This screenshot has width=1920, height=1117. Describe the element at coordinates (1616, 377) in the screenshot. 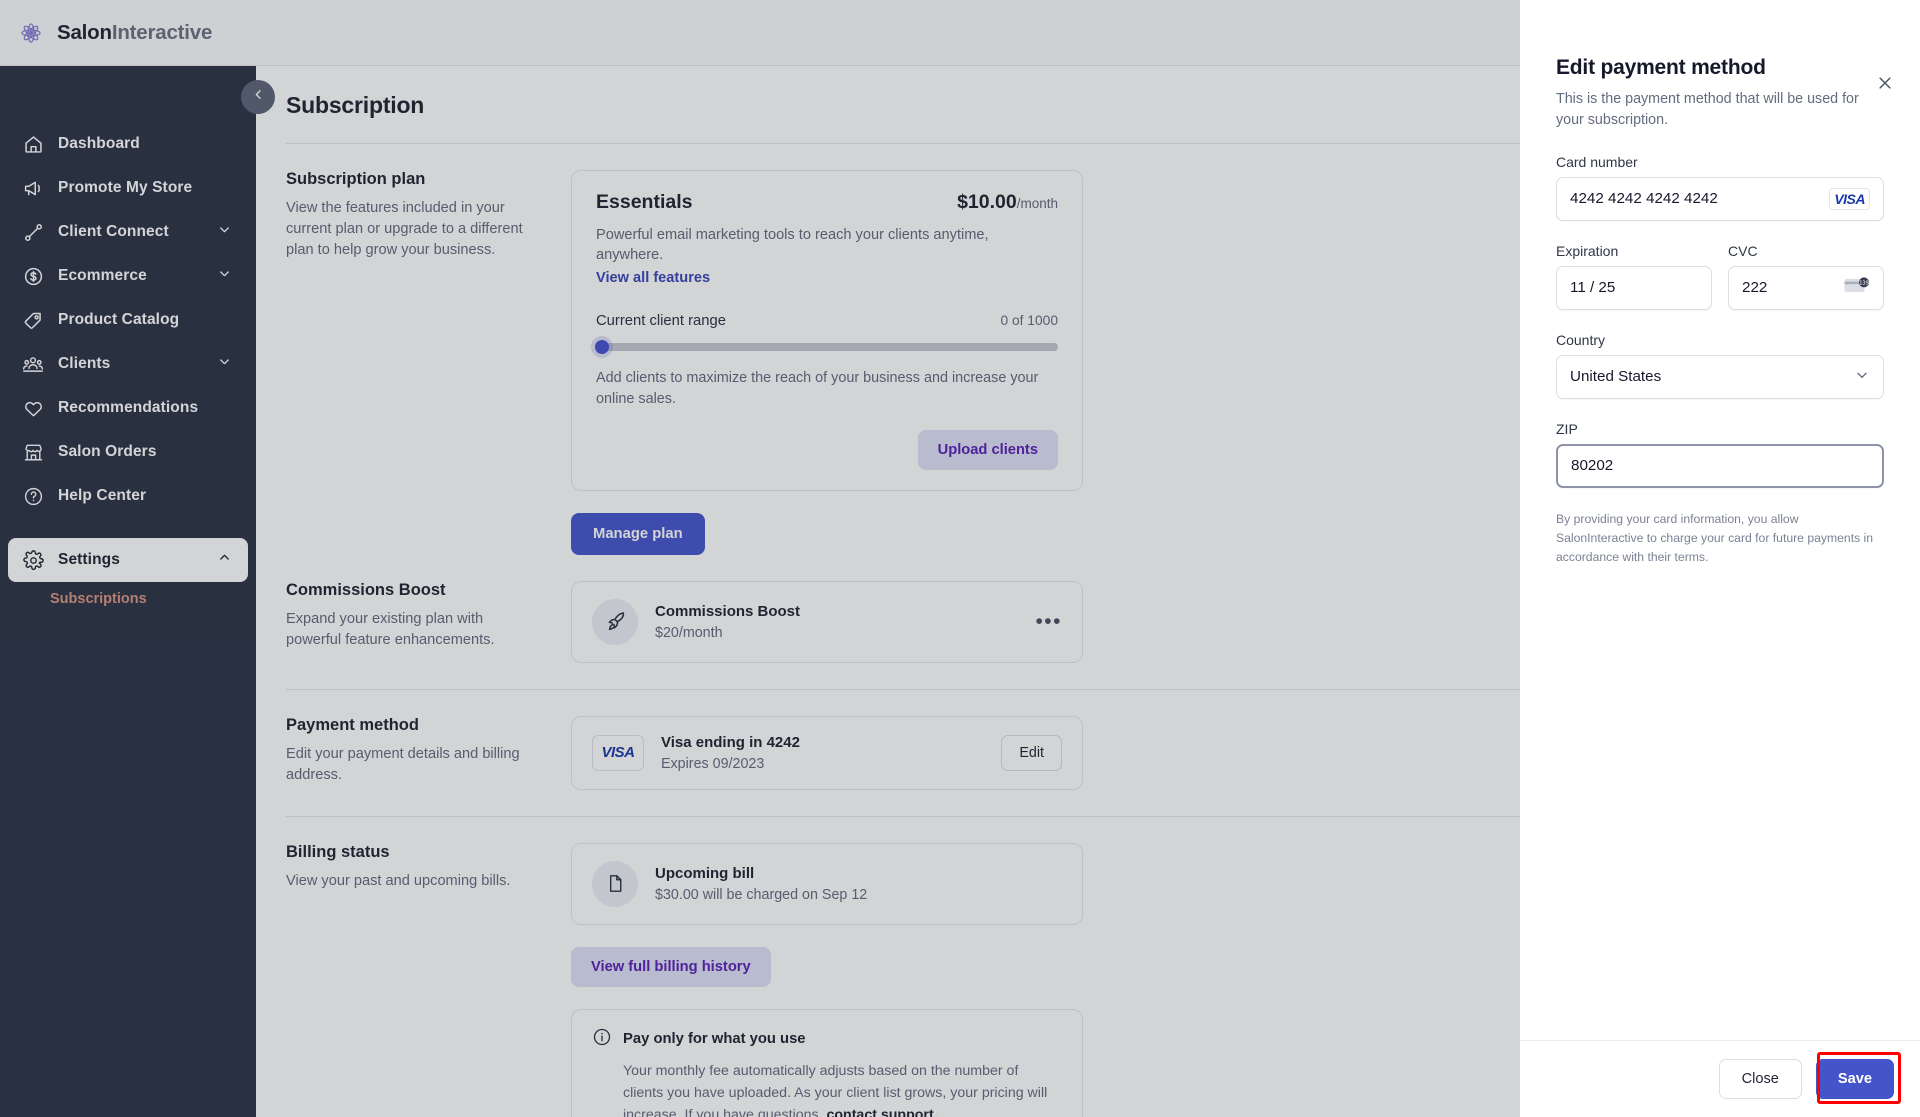

I see `country-value: United States` at that location.